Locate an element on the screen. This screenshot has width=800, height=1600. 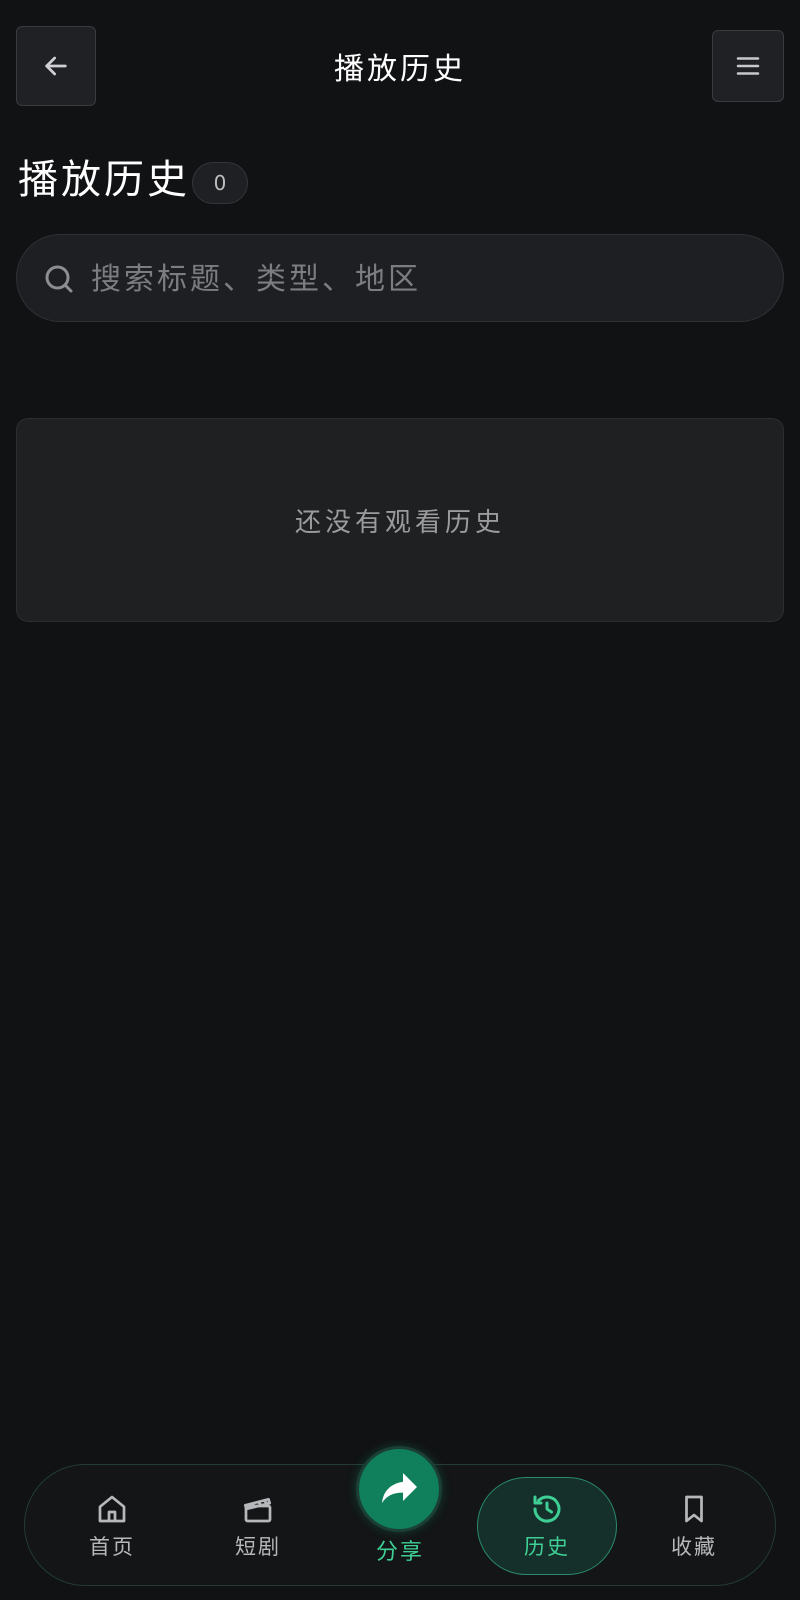
arrow-left-icon is located at coordinates (56, 66).